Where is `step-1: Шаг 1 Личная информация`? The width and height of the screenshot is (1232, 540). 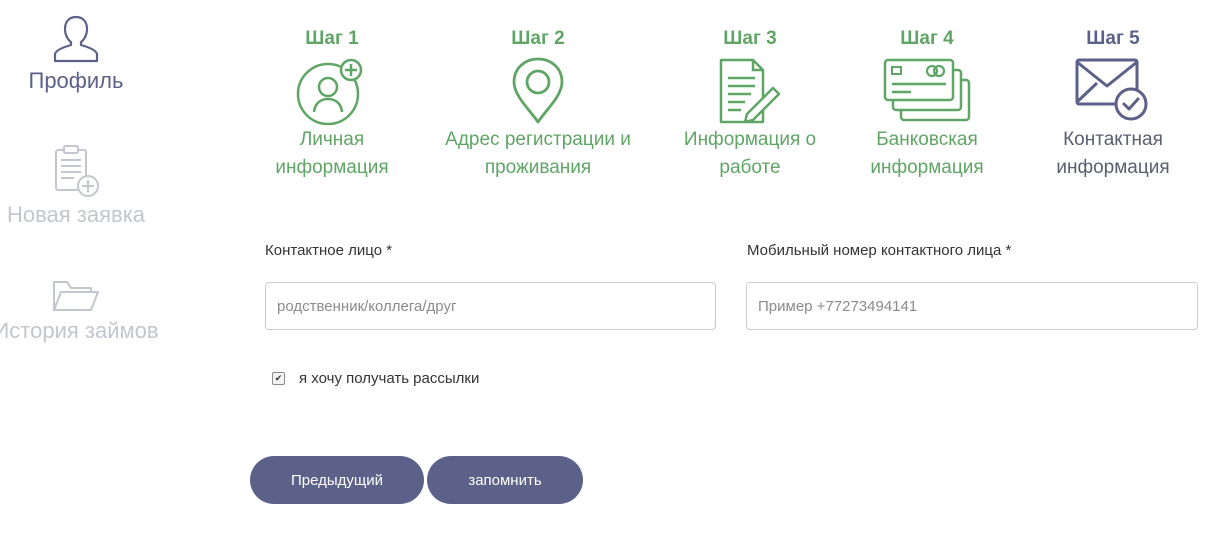
step-1: Шаг 1 Личная информация is located at coordinates (332, 104).